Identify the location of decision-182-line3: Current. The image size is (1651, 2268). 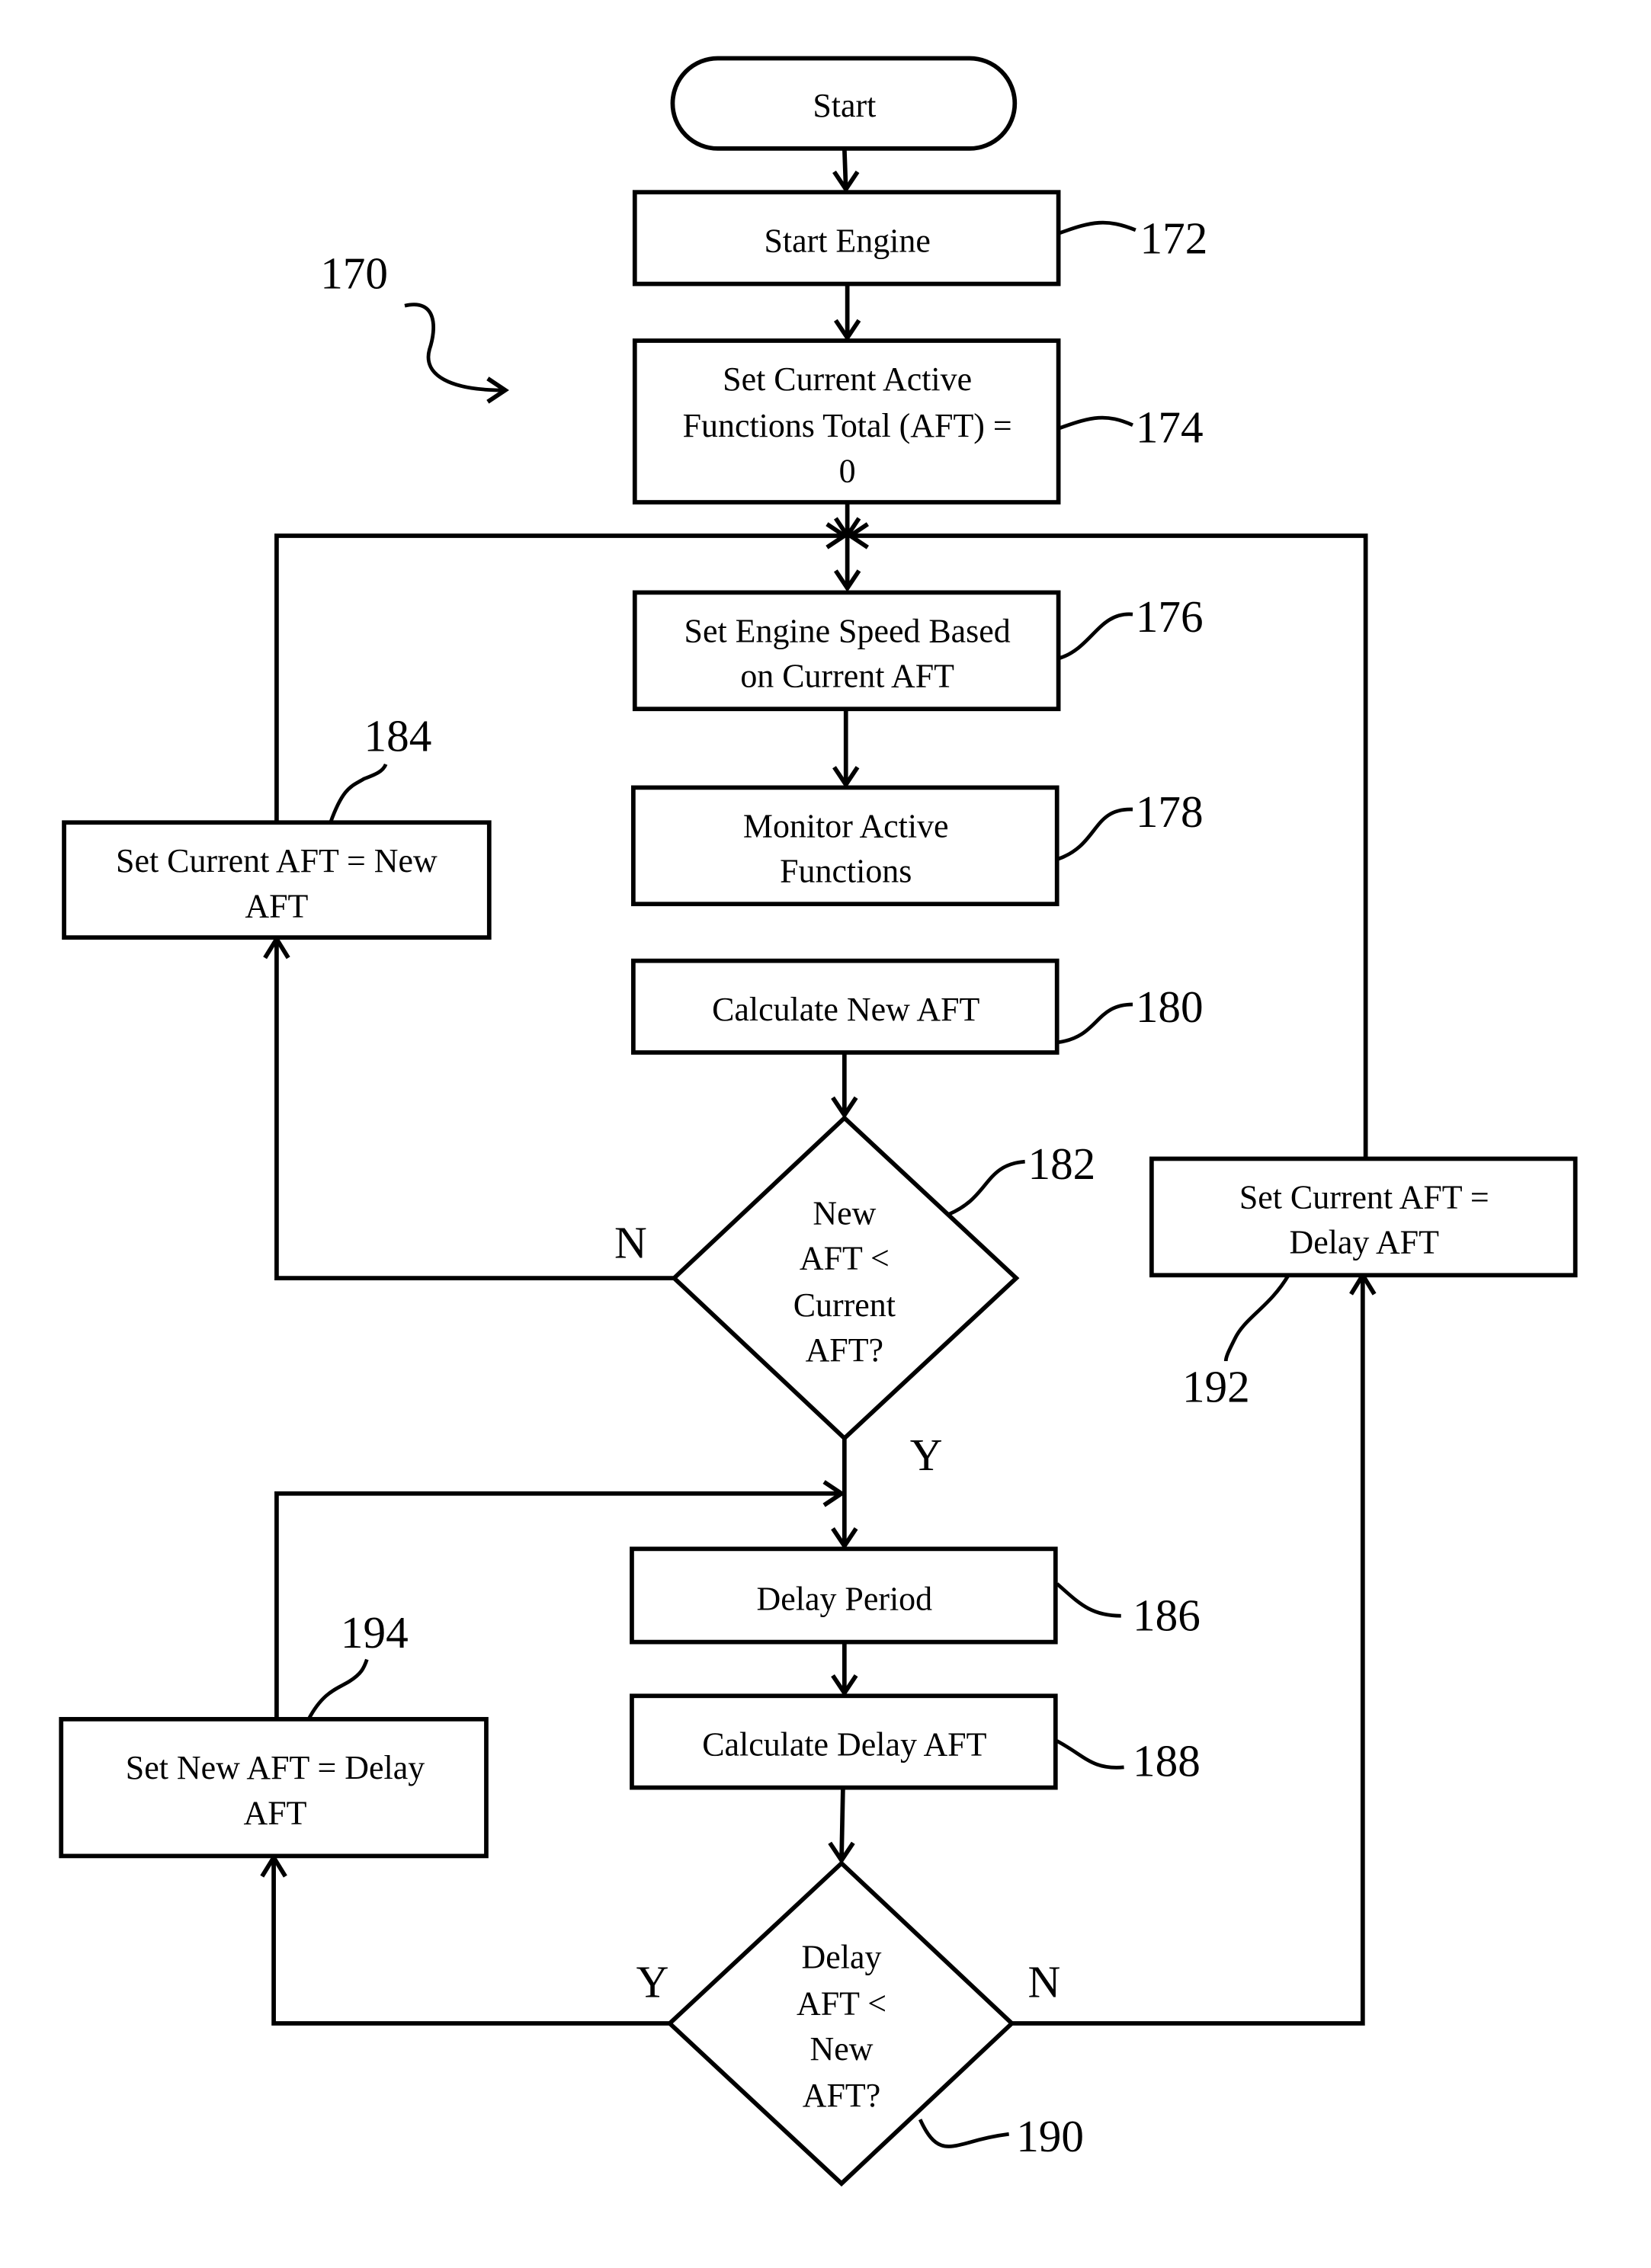
(844, 1305).